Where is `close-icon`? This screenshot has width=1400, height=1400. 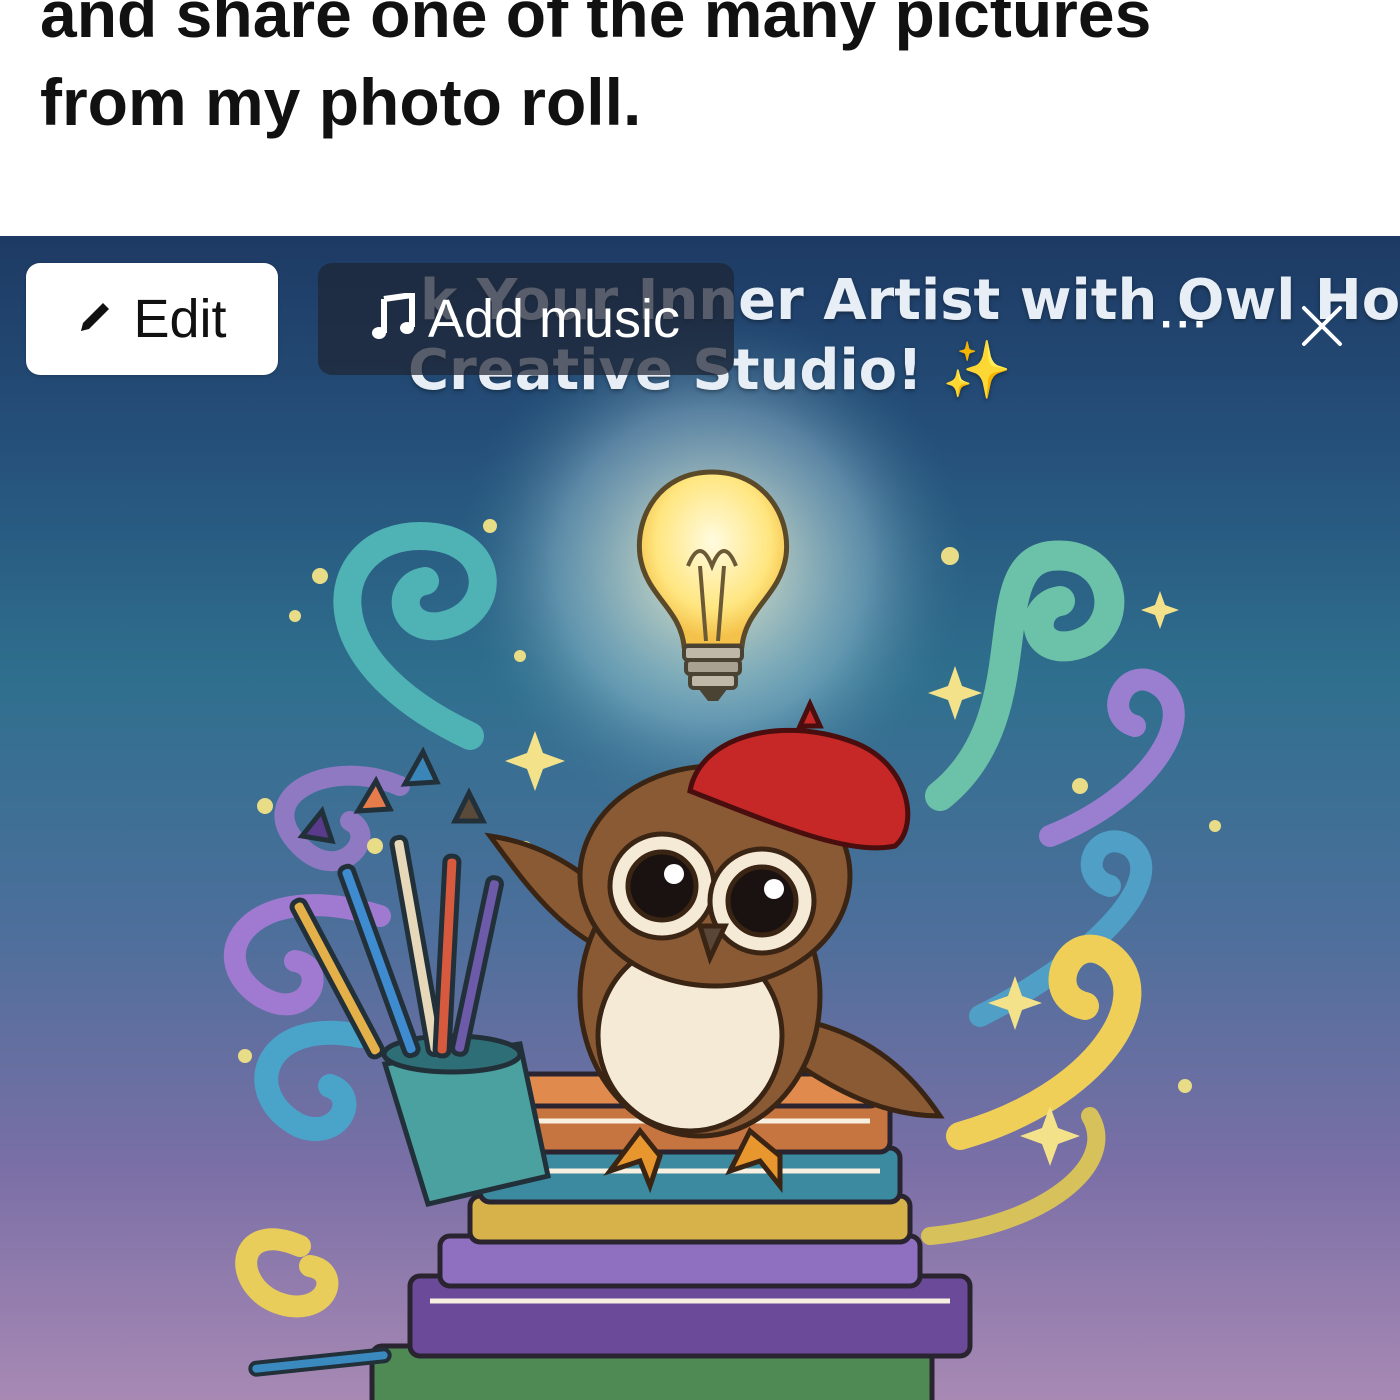 close-icon is located at coordinates (1322, 328).